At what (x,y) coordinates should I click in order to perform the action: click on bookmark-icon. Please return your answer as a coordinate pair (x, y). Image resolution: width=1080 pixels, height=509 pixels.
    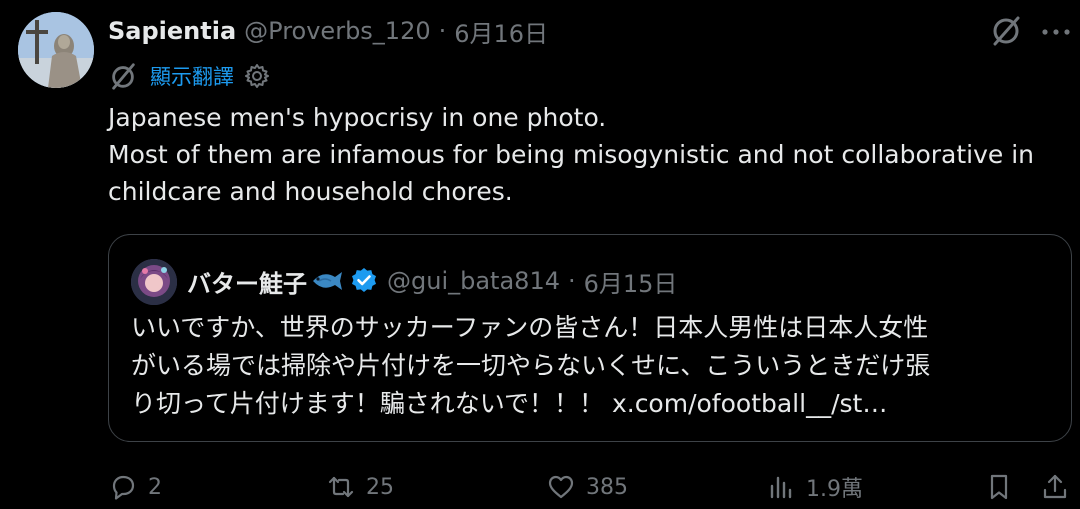
    Looking at the image, I should click on (999, 487).